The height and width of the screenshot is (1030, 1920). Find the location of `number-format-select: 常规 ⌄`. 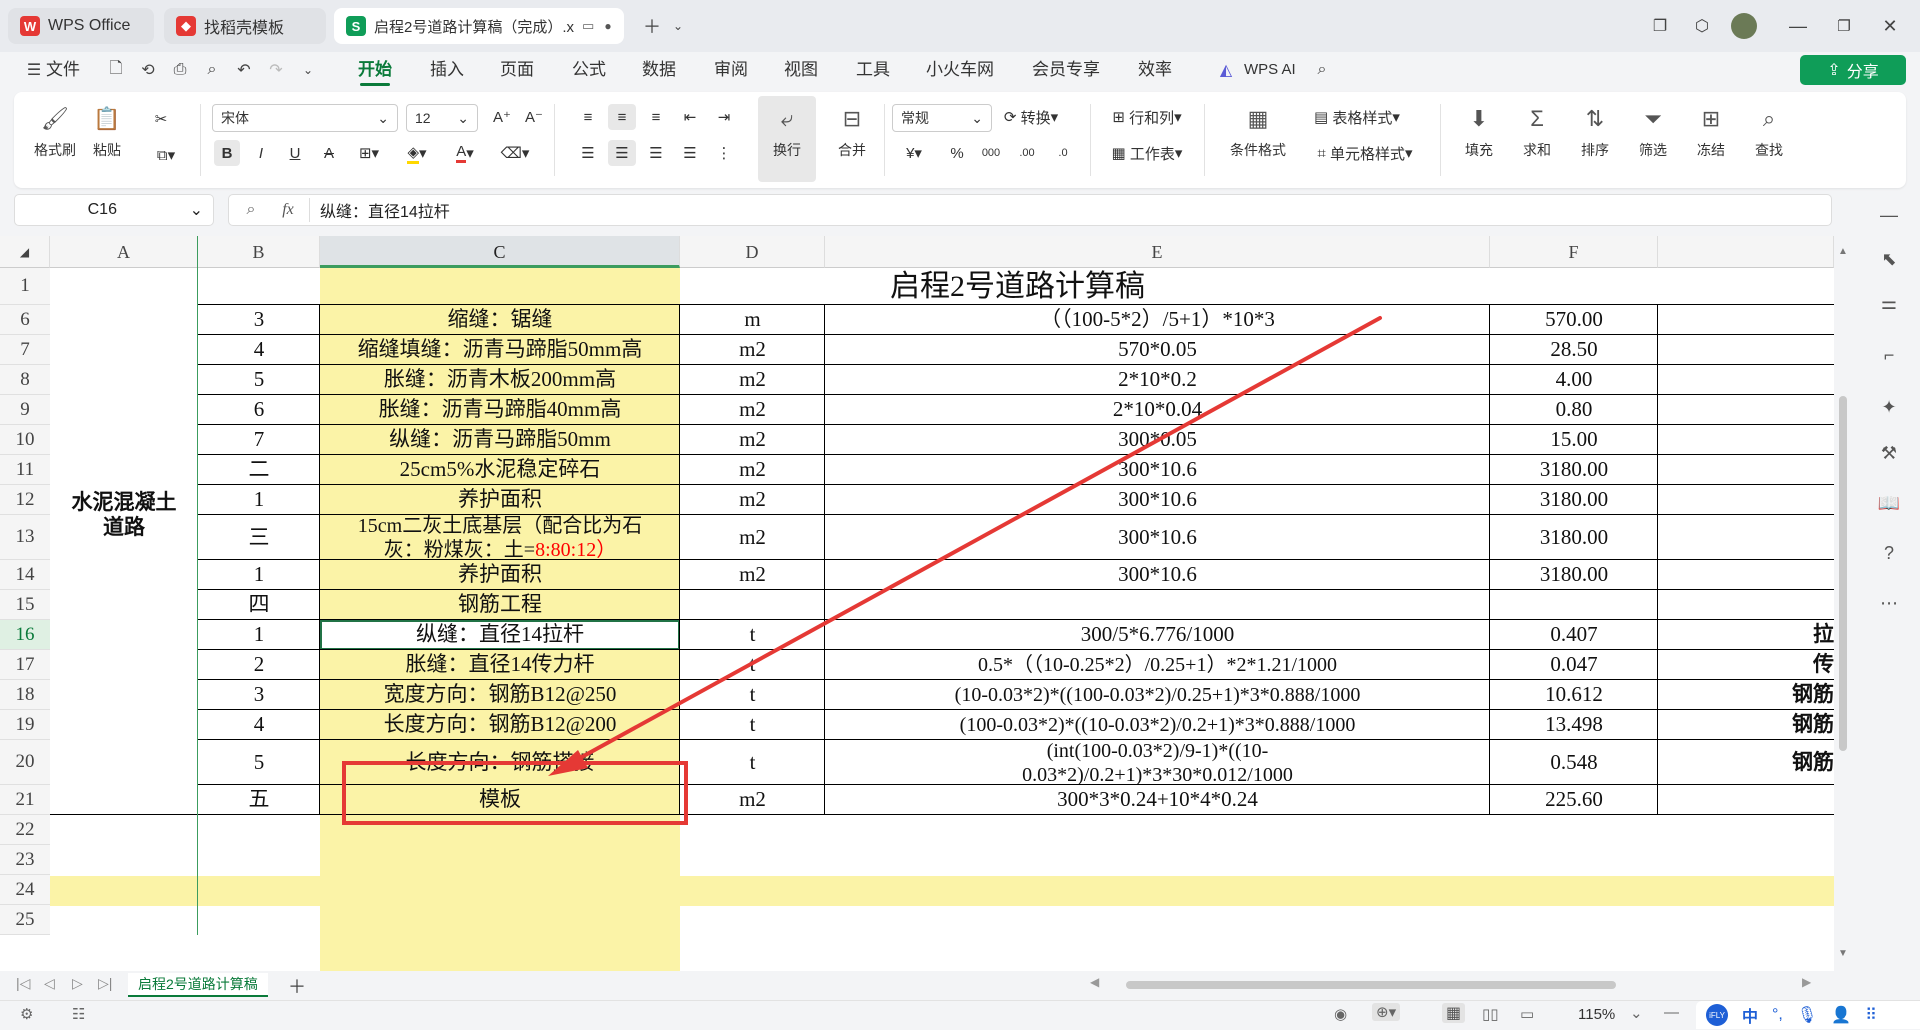

number-format-select: 常规 ⌄ is located at coordinates (942, 118).